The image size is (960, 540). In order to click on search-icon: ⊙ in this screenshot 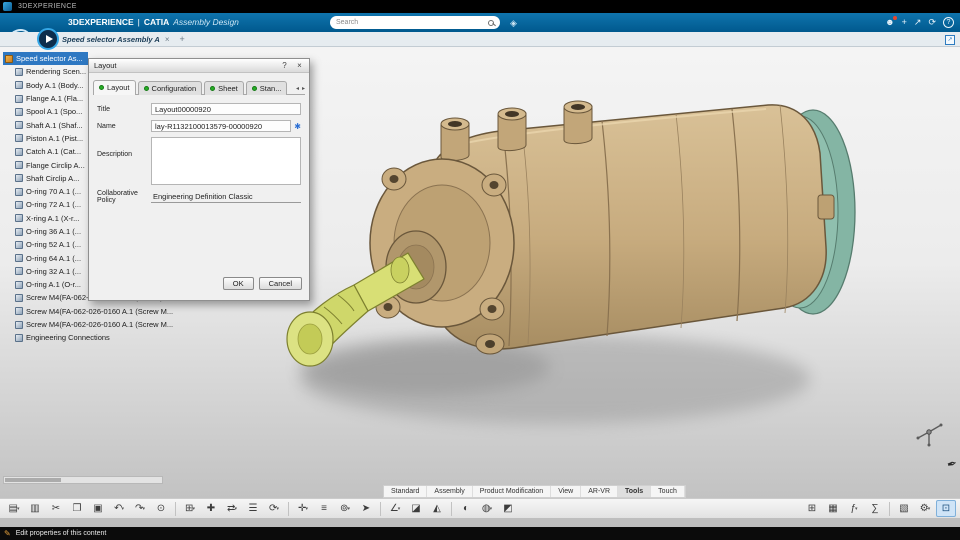, I will do `click(161, 508)`.